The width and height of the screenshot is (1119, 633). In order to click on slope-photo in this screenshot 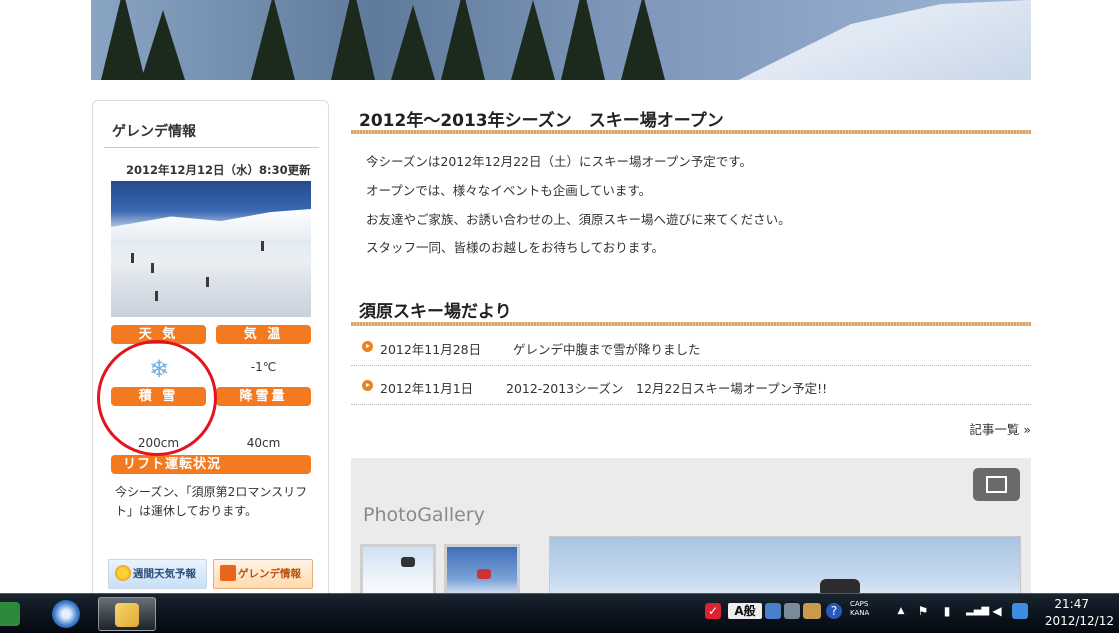, I will do `click(211, 249)`.